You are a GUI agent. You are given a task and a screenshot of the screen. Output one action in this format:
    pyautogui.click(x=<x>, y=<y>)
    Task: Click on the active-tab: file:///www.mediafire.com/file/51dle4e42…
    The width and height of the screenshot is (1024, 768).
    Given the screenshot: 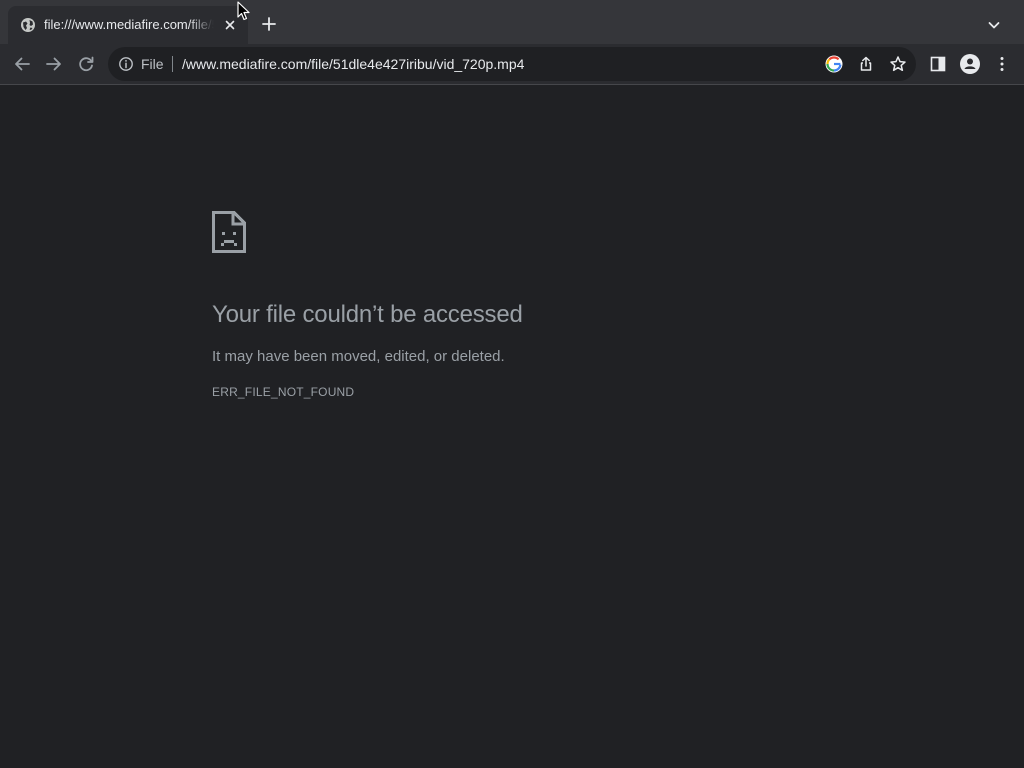 What is the action you would take?
    pyautogui.click(x=128, y=25)
    